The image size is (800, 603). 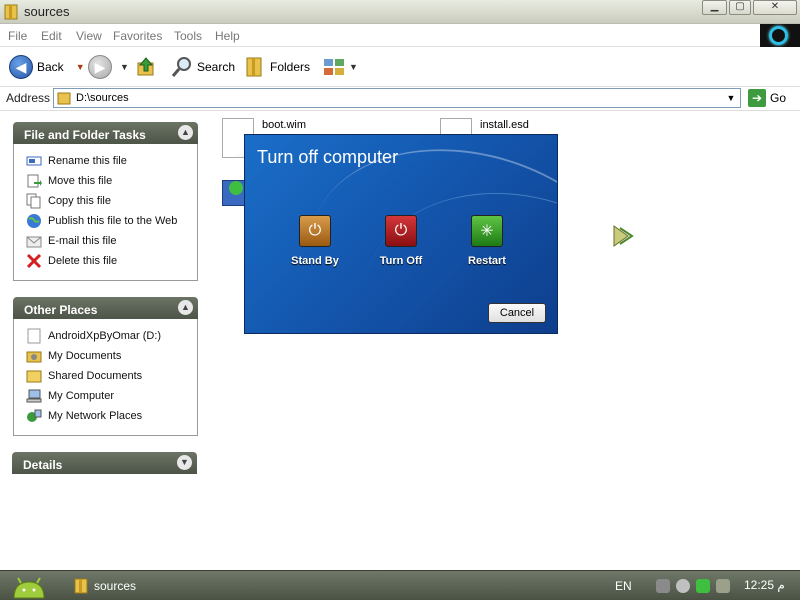 What do you see at coordinates (34, 261) in the screenshot?
I see `delete-icon` at bounding box center [34, 261].